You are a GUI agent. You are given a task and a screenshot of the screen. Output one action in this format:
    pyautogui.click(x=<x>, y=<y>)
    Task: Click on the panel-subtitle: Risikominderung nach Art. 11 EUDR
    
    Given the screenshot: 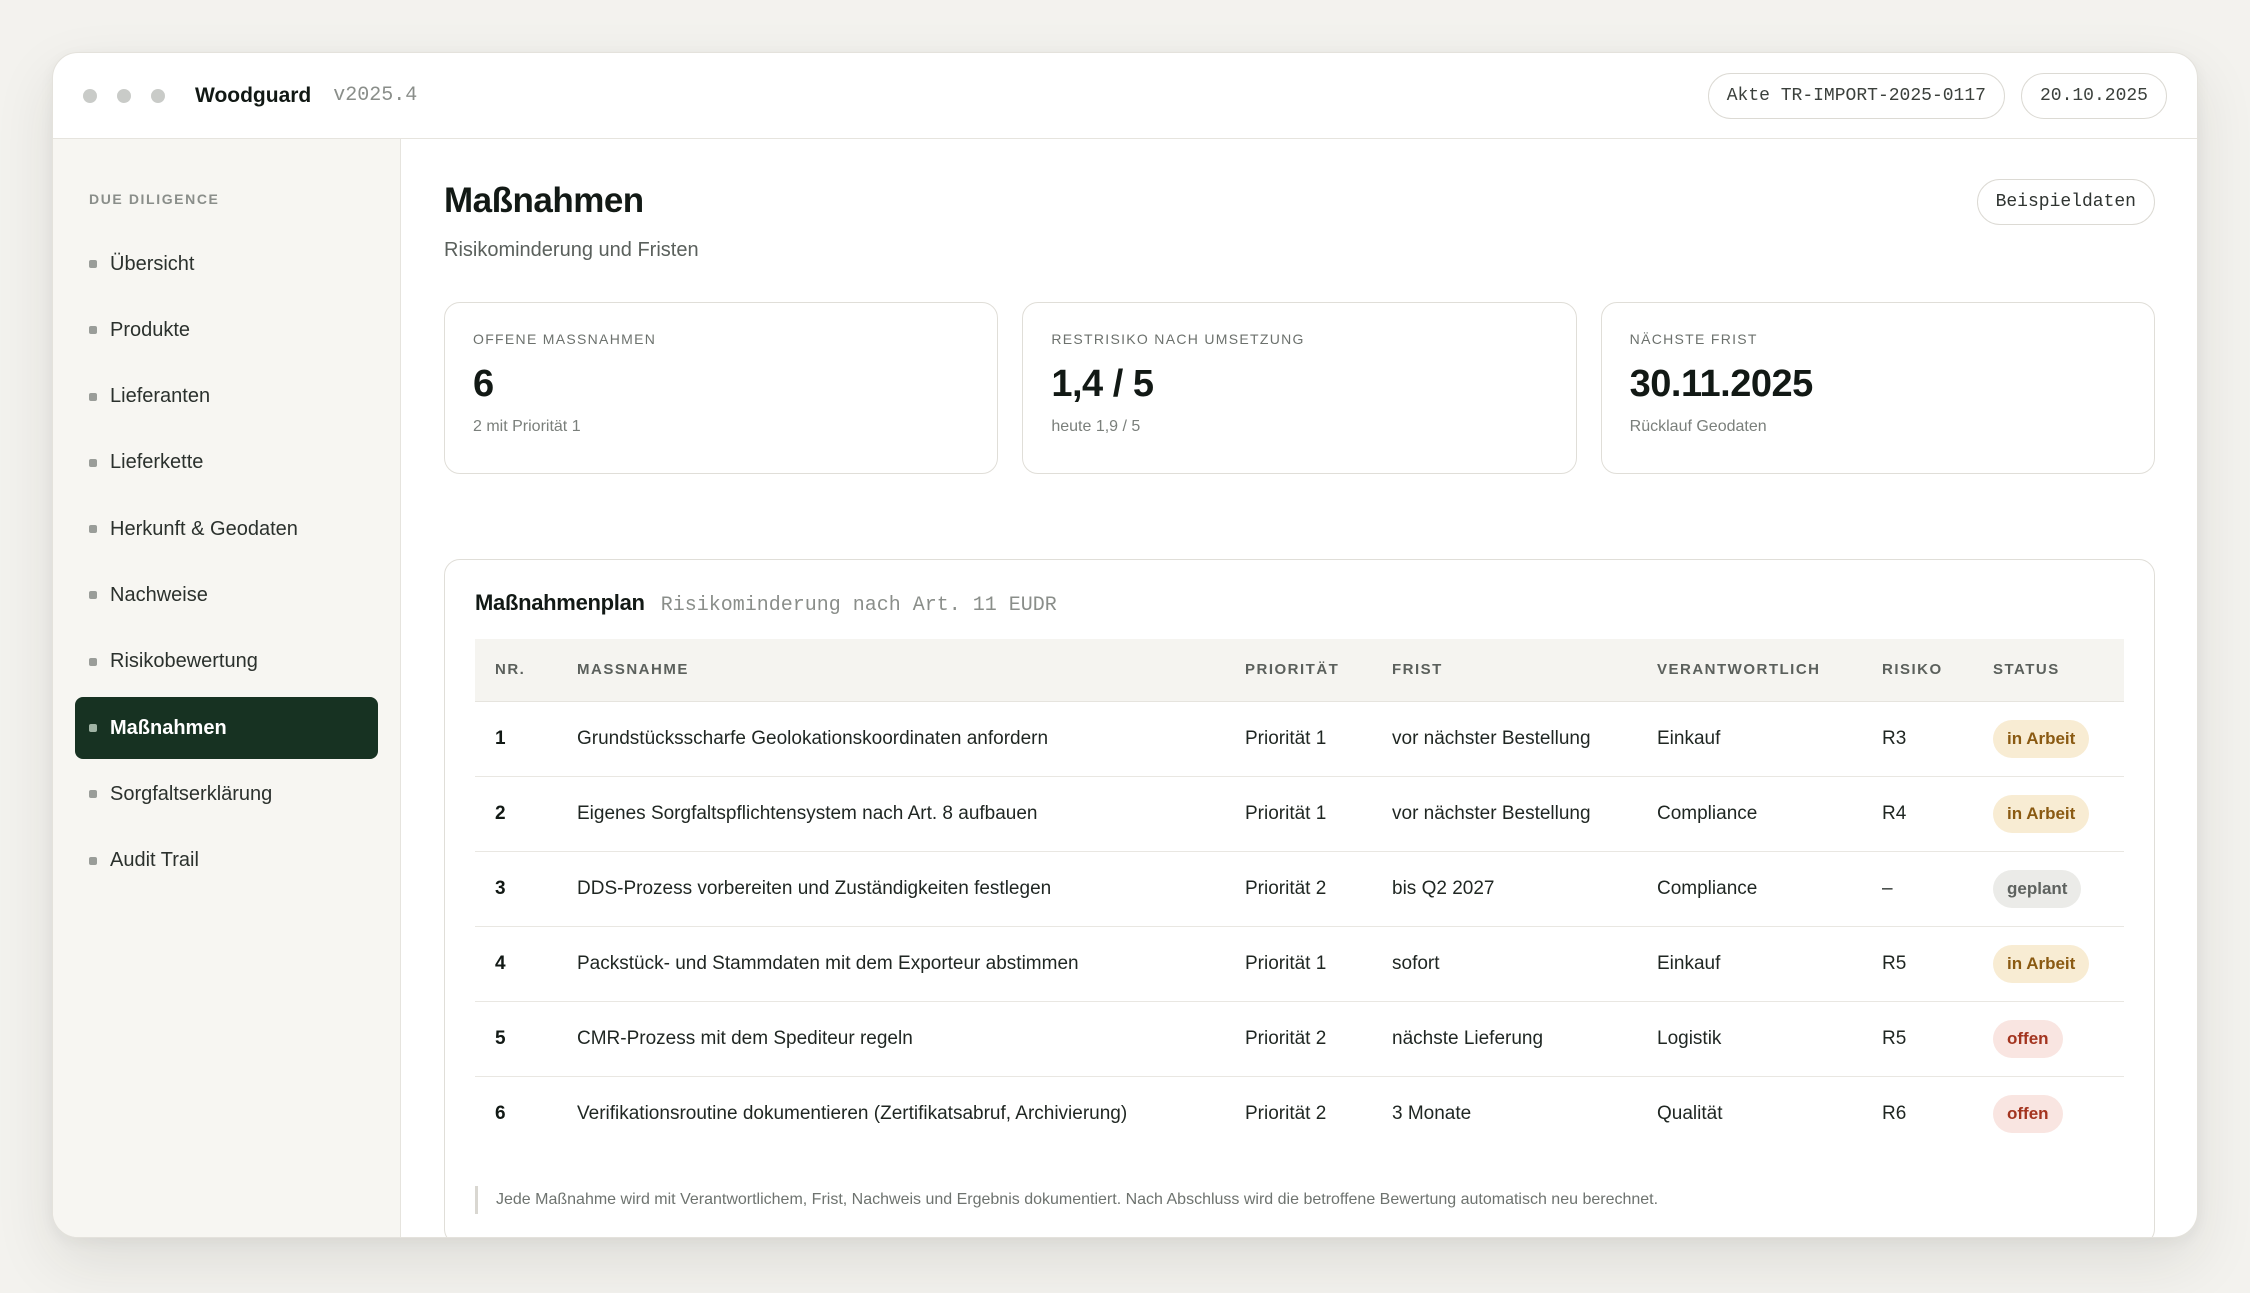 What is the action you would take?
    pyautogui.click(x=858, y=605)
    